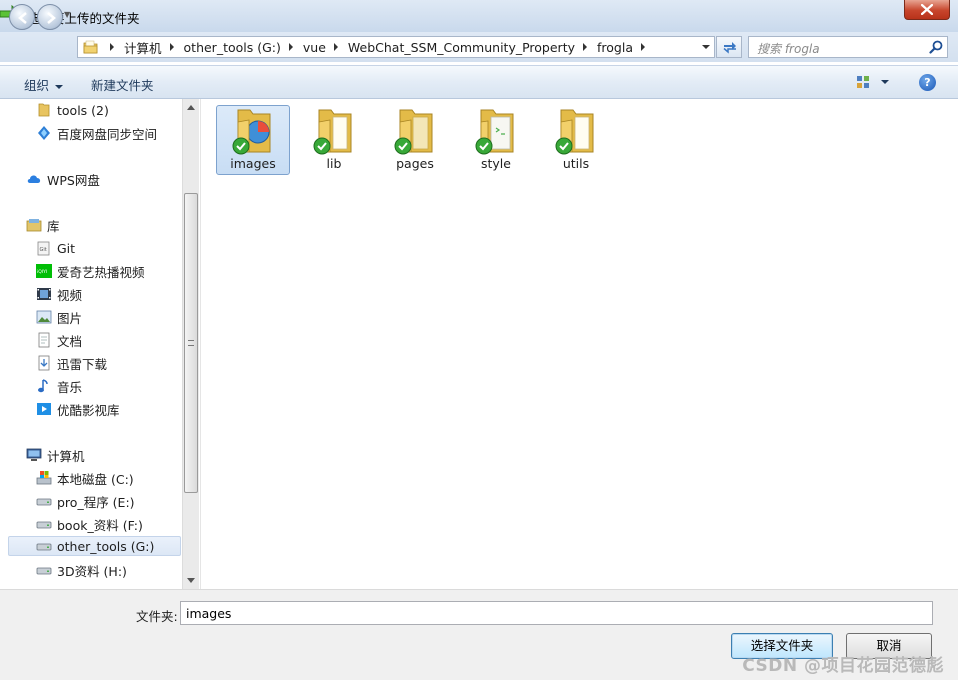  What do you see at coordinates (479, 16) in the screenshot?
I see `title-bar: 选择要上传的文件夹` at bounding box center [479, 16].